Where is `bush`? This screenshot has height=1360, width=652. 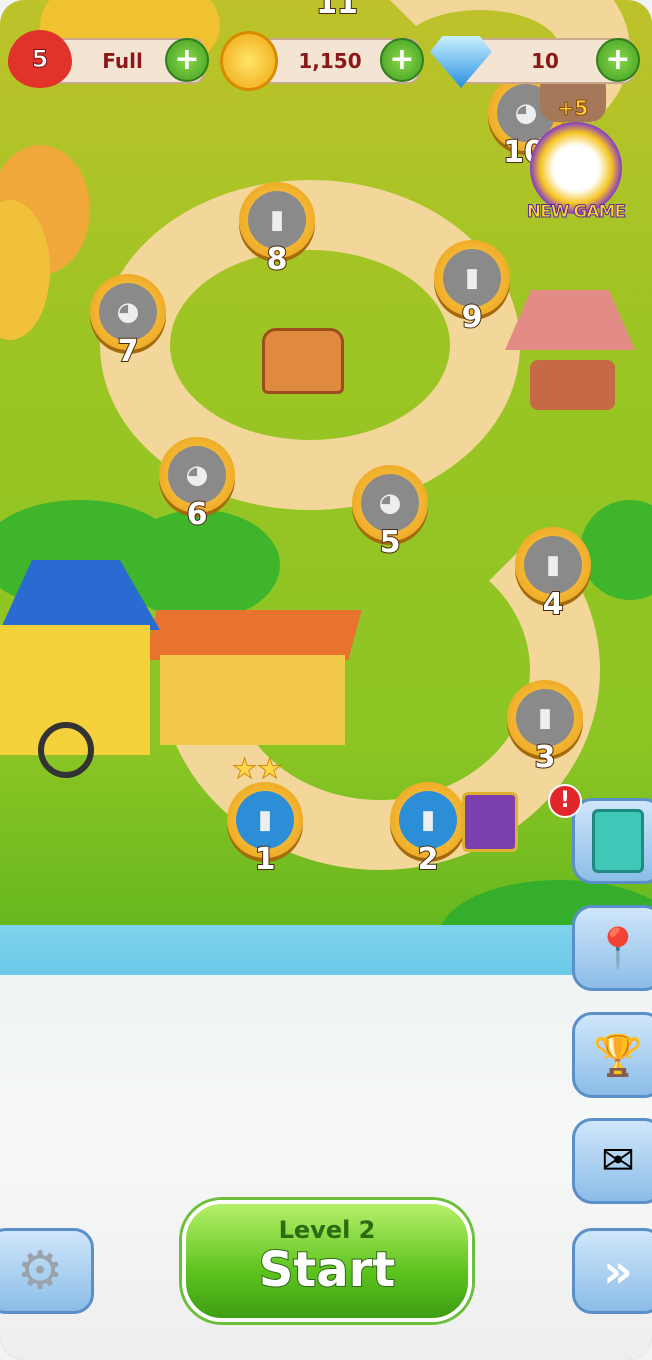
bush is located at coordinates (616, 550).